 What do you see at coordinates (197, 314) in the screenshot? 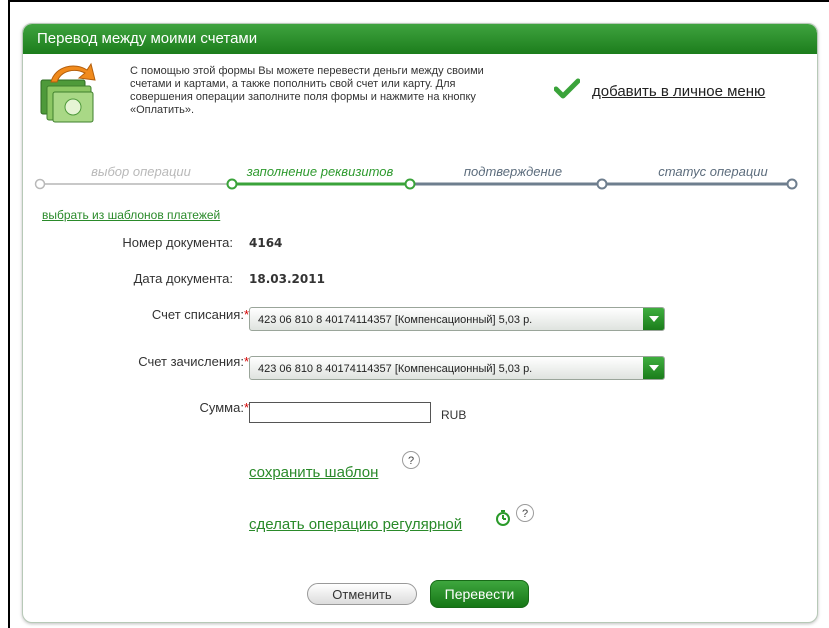
I see `from-account-label-text: Счет списания:` at bounding box center [197, 314].